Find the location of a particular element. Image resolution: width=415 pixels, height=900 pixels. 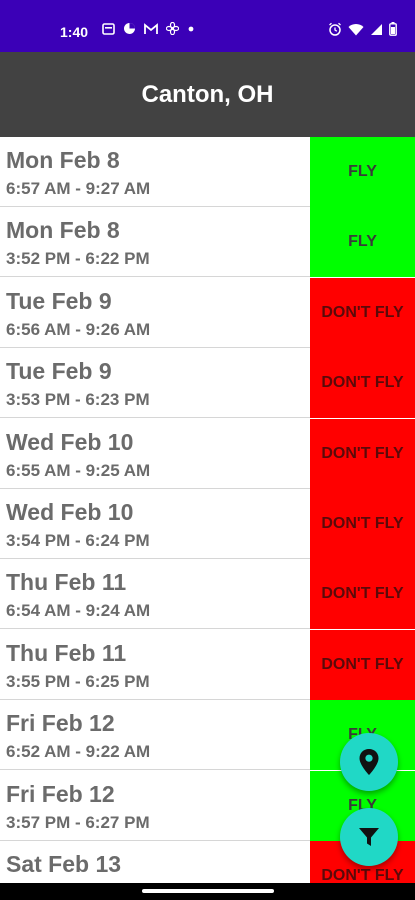

row-info: Thu Feb 11 6:54 AM - 9:24 AM is located at coordinates (155, 594).